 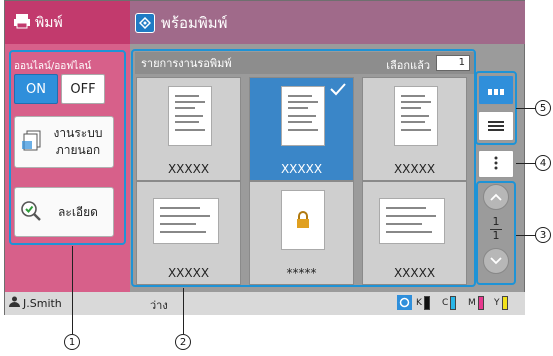 I want to click on ink-y: Y, so click(x=501, y=303).